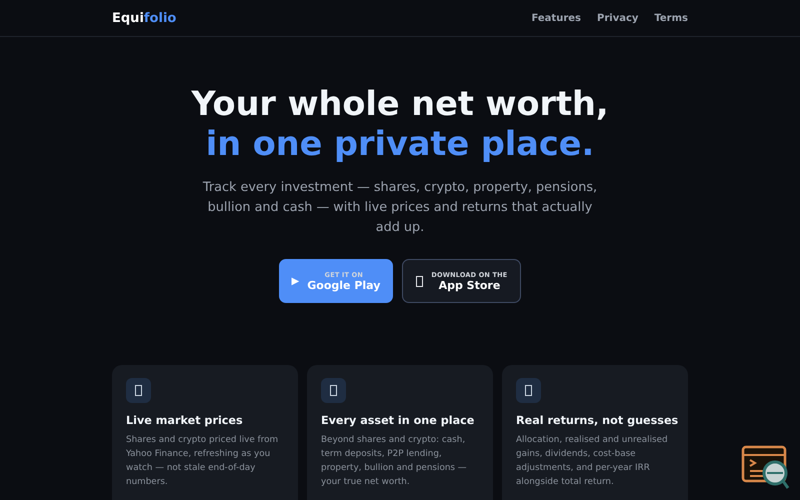  I want to click on feature-title: Every asset in one place, so click(398, 420).